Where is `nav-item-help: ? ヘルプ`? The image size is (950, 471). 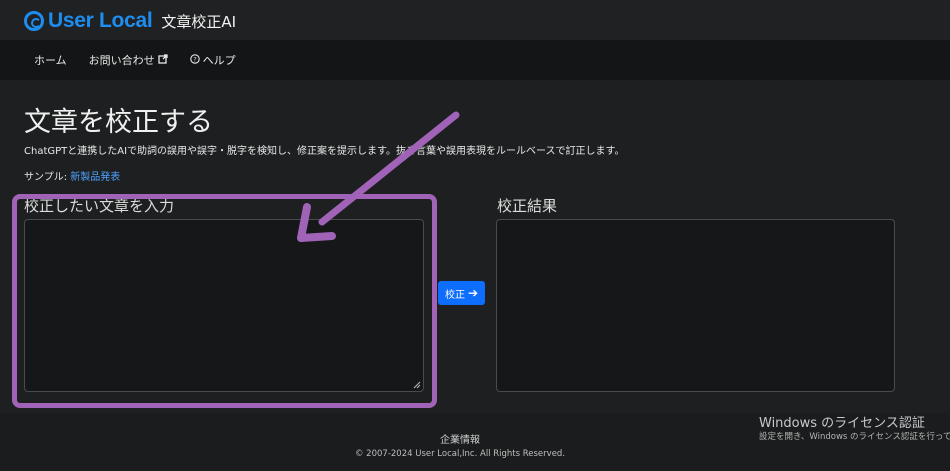
nav-item-help: ? ヘルプ is located at coordinates (212, 60).